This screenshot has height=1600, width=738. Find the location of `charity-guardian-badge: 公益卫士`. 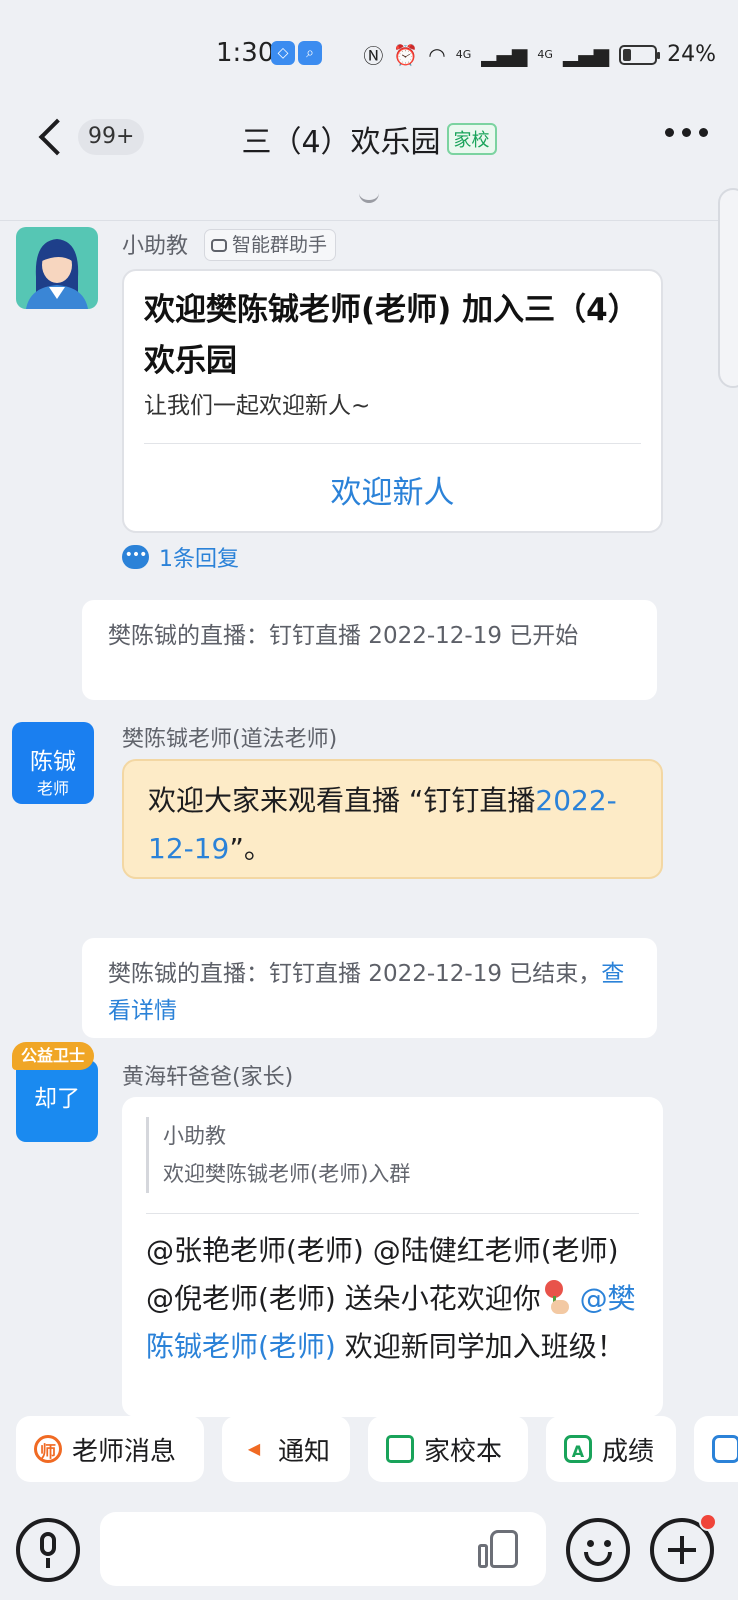

charity-guardian-badge: 公益卫士 is located at coordinates (53, 1056).